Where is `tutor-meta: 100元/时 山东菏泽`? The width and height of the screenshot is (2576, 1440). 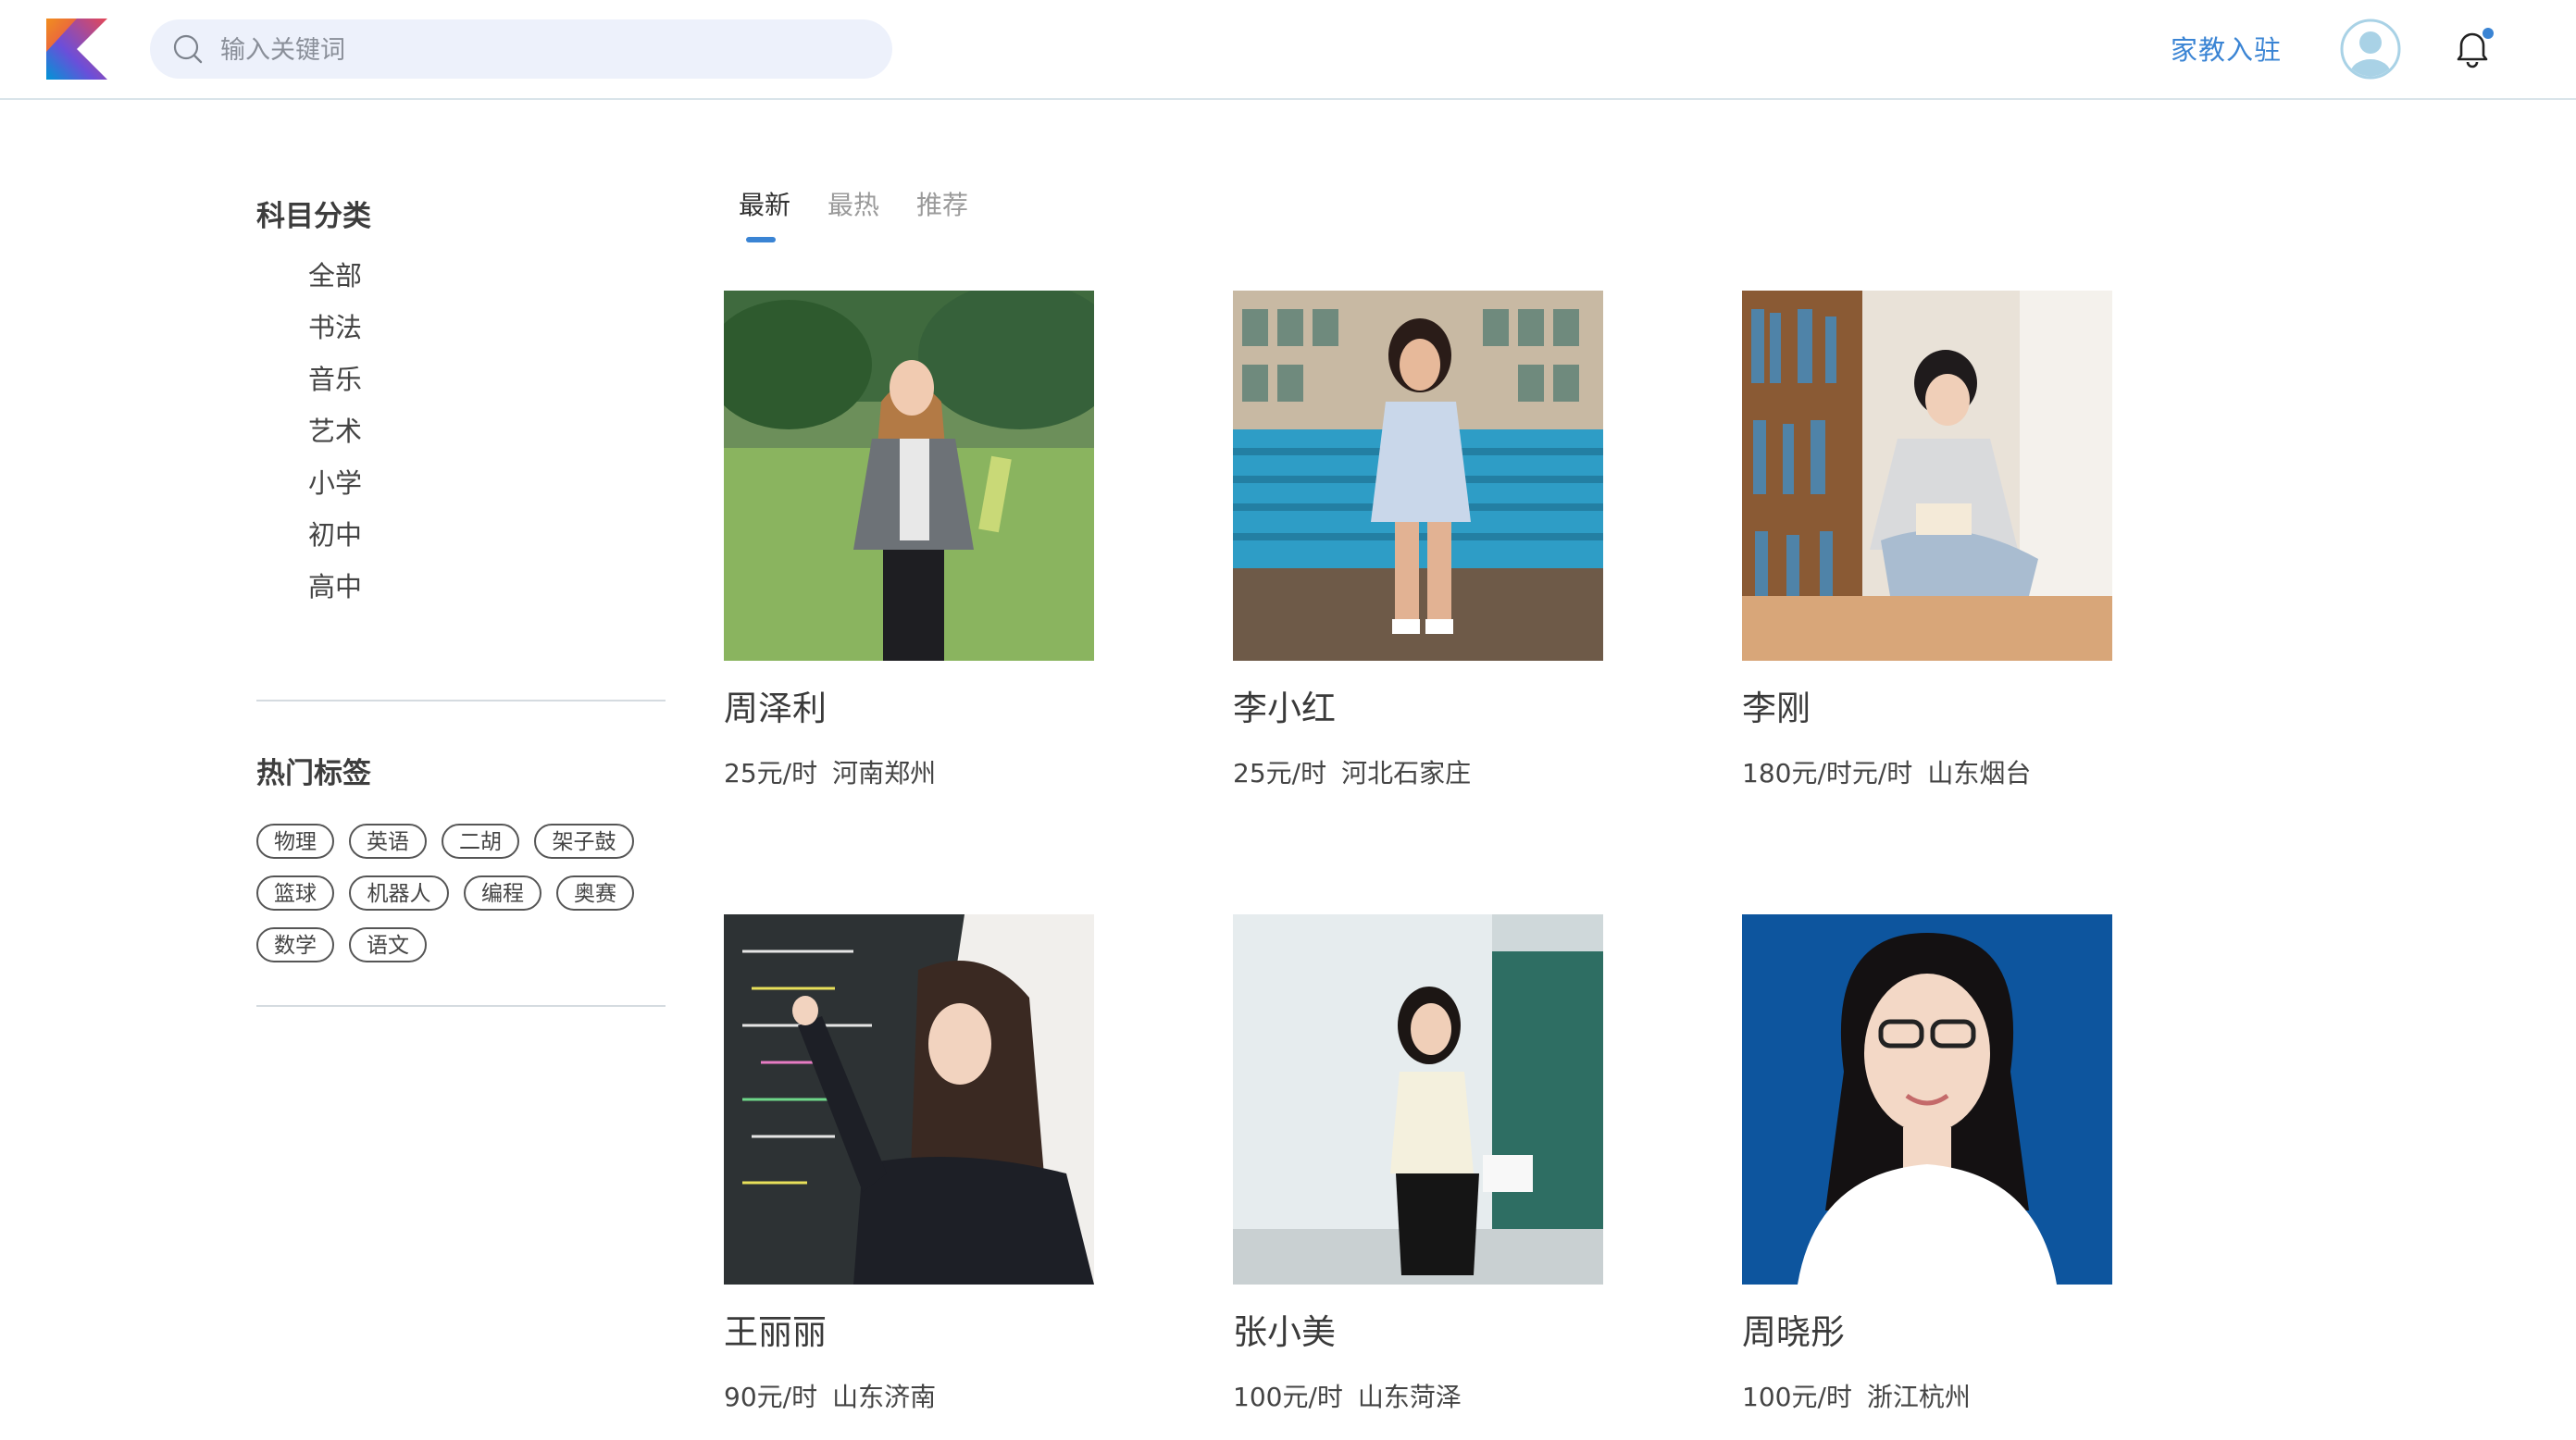
tutor-meta: 100元/时 山东菏泽 is located at coordinates (1418, 1395).